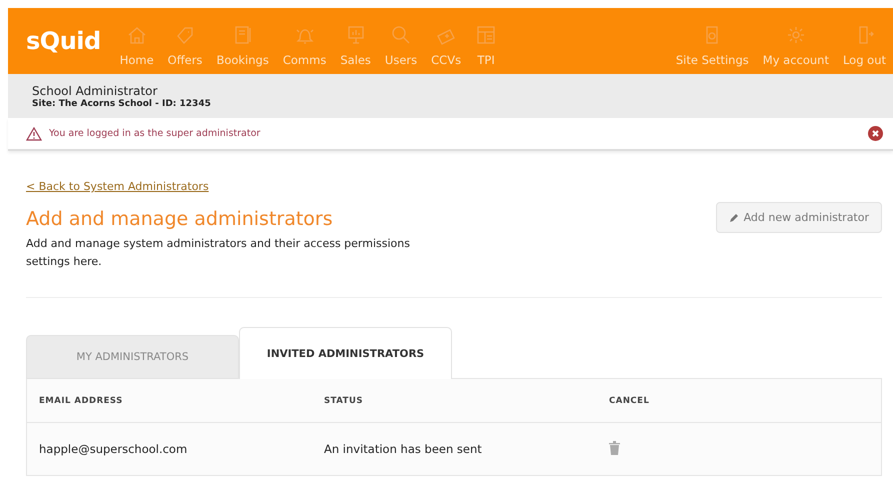 The width and height of the screenshot is (893, 486). Describe the element at coordinates (242, 45) in the screenshot. I see `nav-item: Bookings` at that location.